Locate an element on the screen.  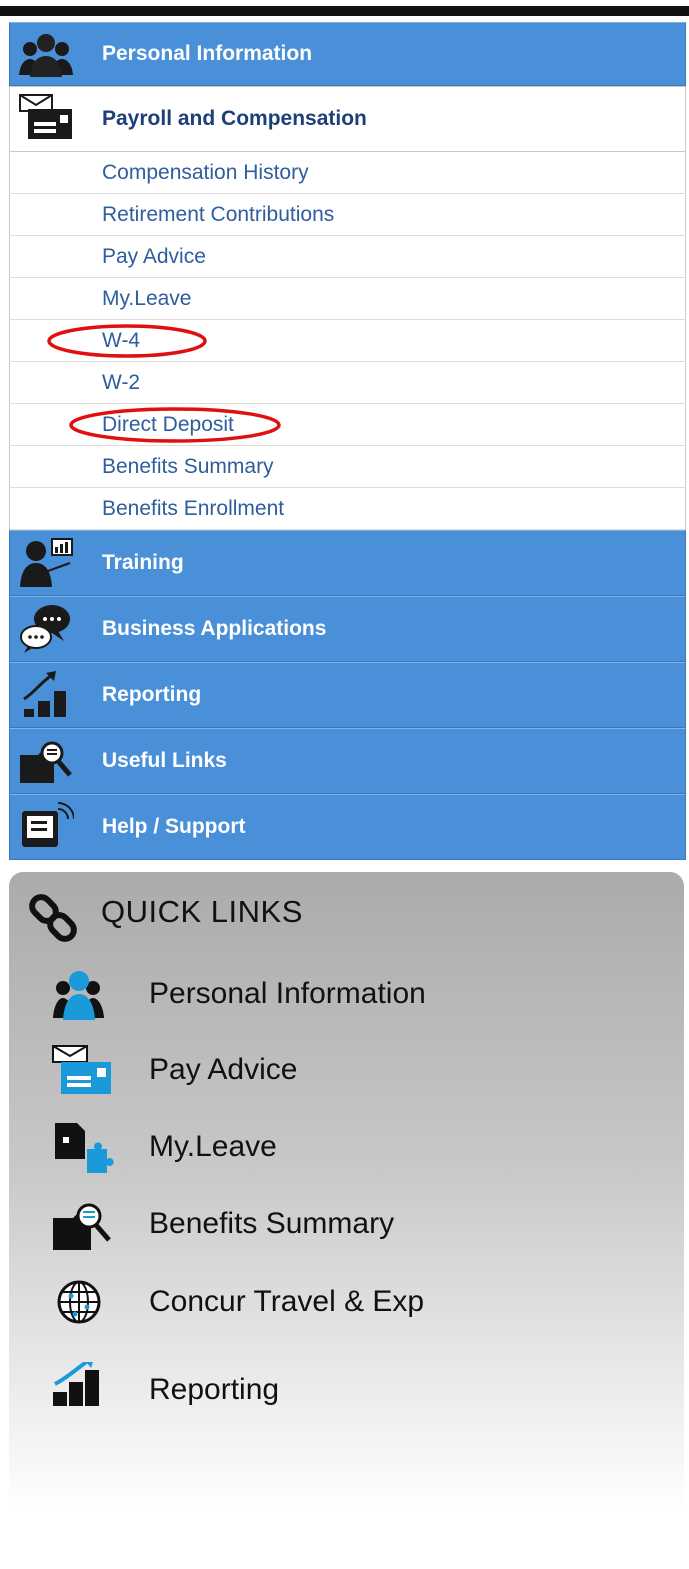
menu-section-label: Payroll and Compensation is located at coordinates (234, 118).